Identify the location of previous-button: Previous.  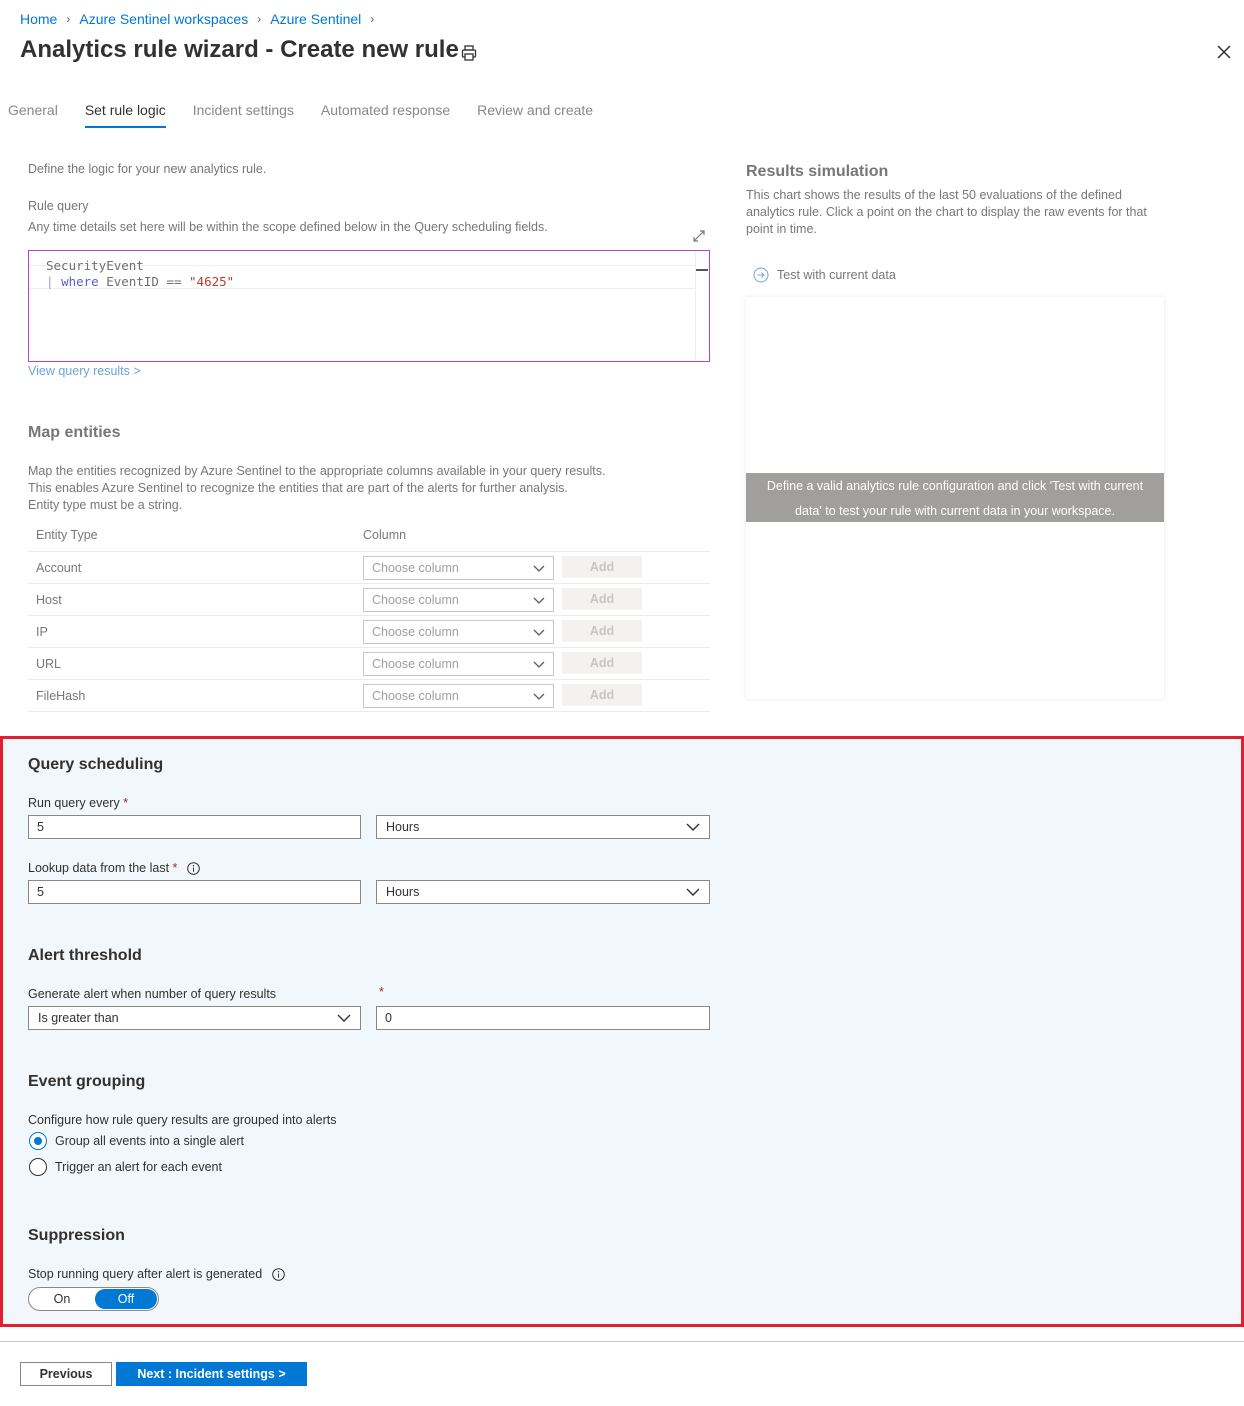
(66, 1374).